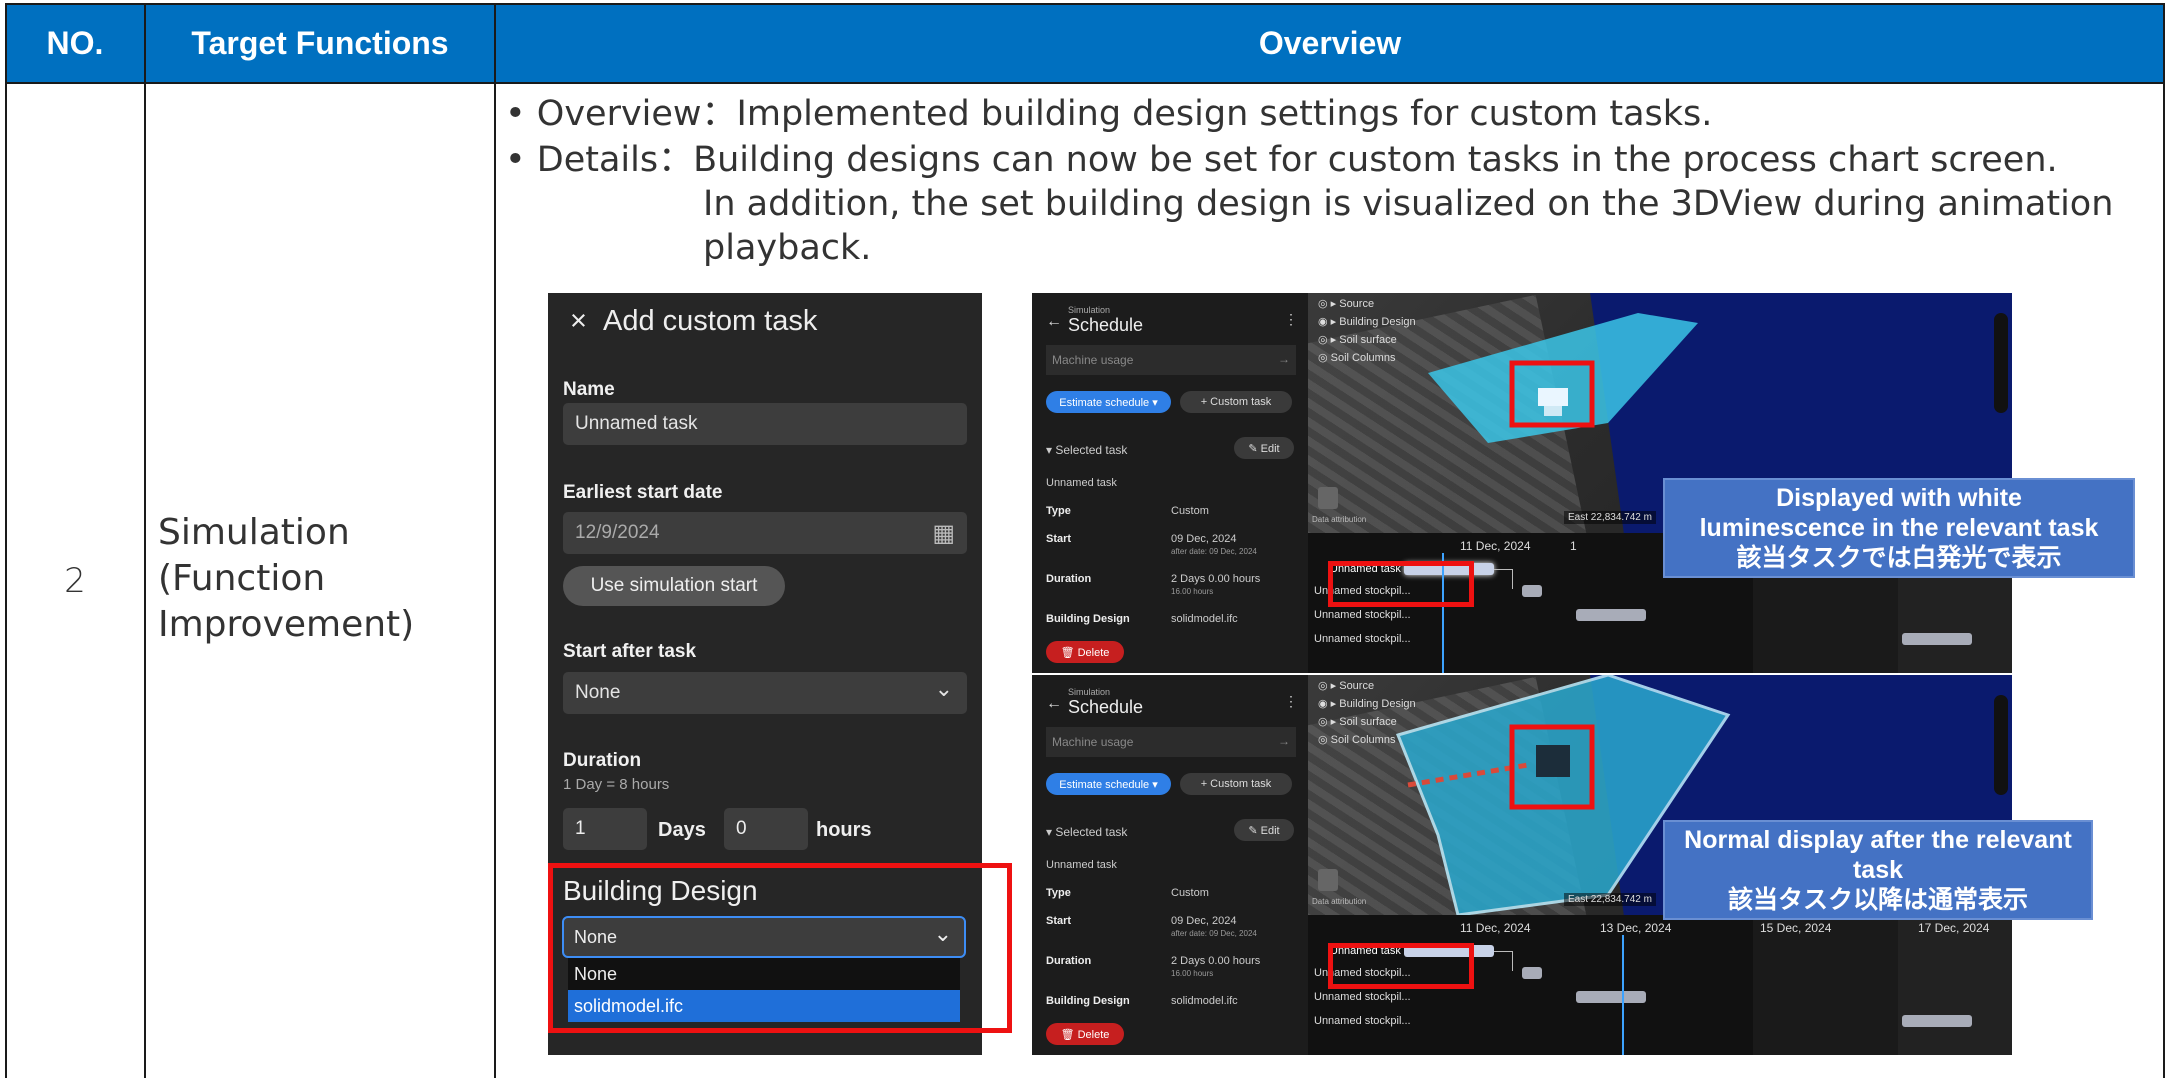  I want to click on callout-line: luminescence in the relevant task, so click(1899, 528).